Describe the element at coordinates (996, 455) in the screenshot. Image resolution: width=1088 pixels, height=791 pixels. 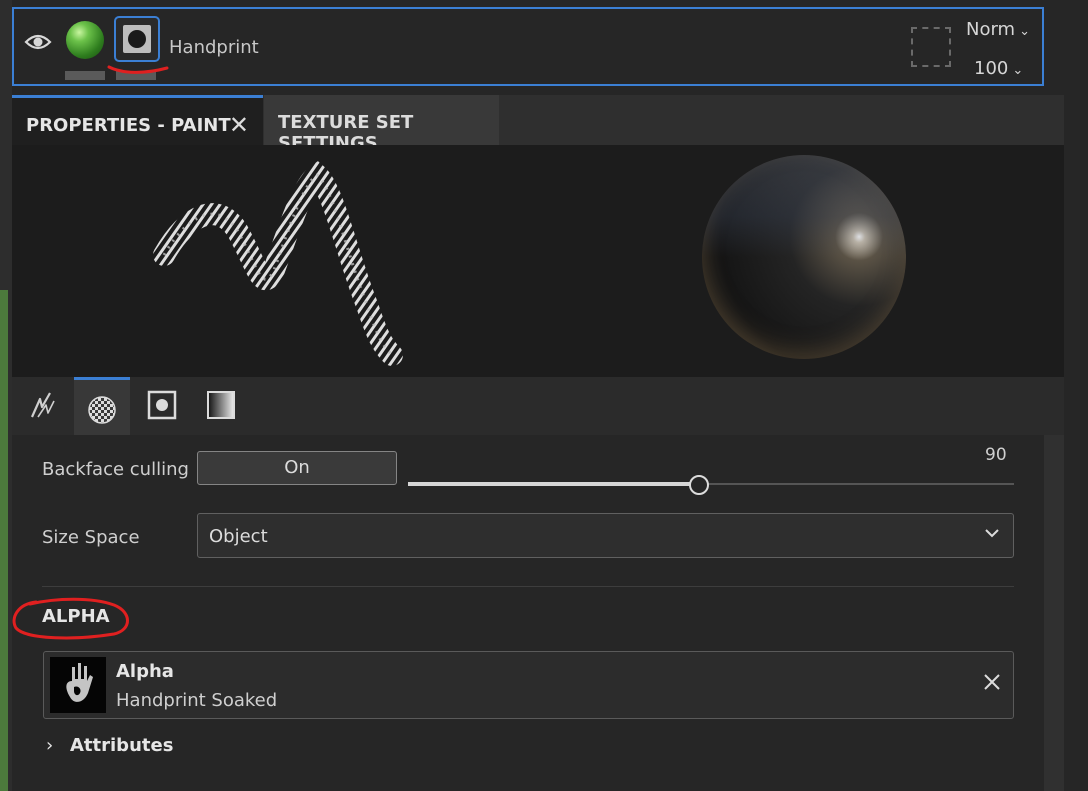
I see `angle-value: 90` at that location.